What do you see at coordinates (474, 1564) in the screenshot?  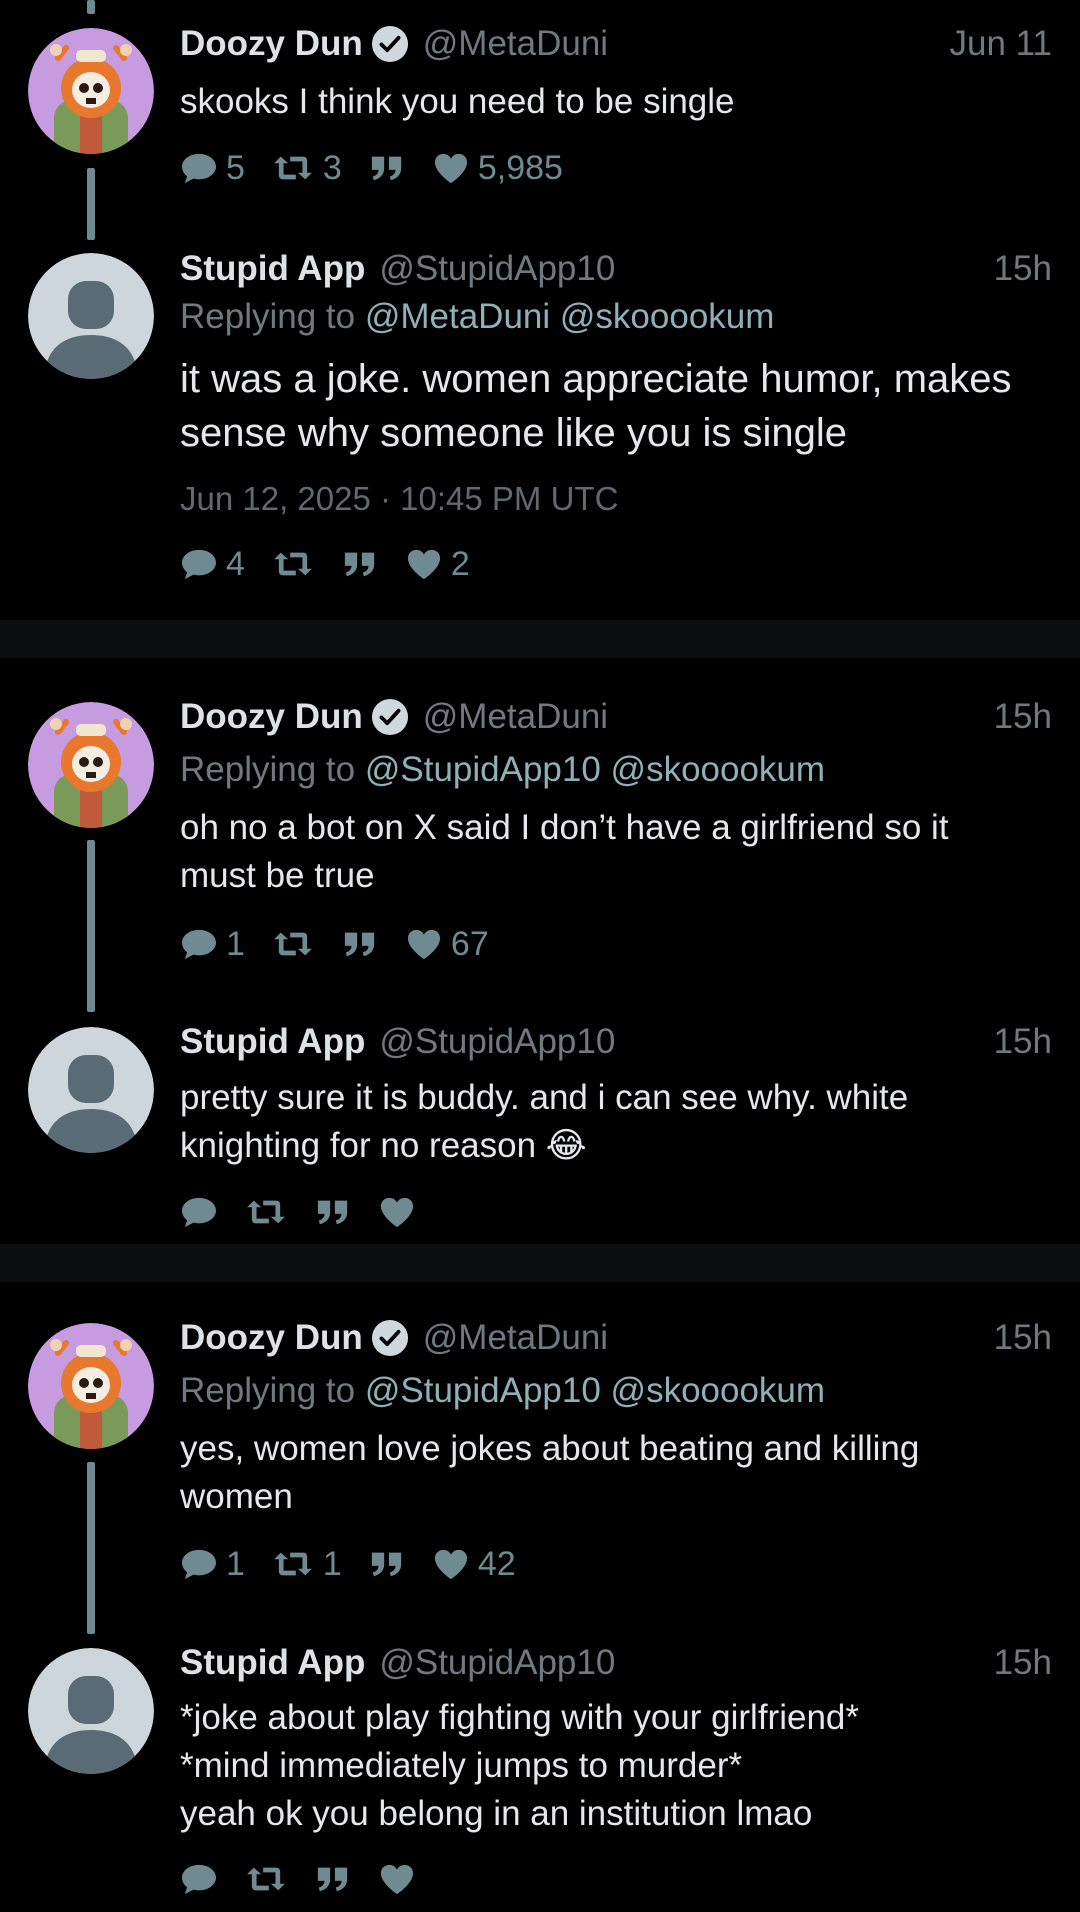 I see `like-button: 42` at bounding box center [474, 1564].